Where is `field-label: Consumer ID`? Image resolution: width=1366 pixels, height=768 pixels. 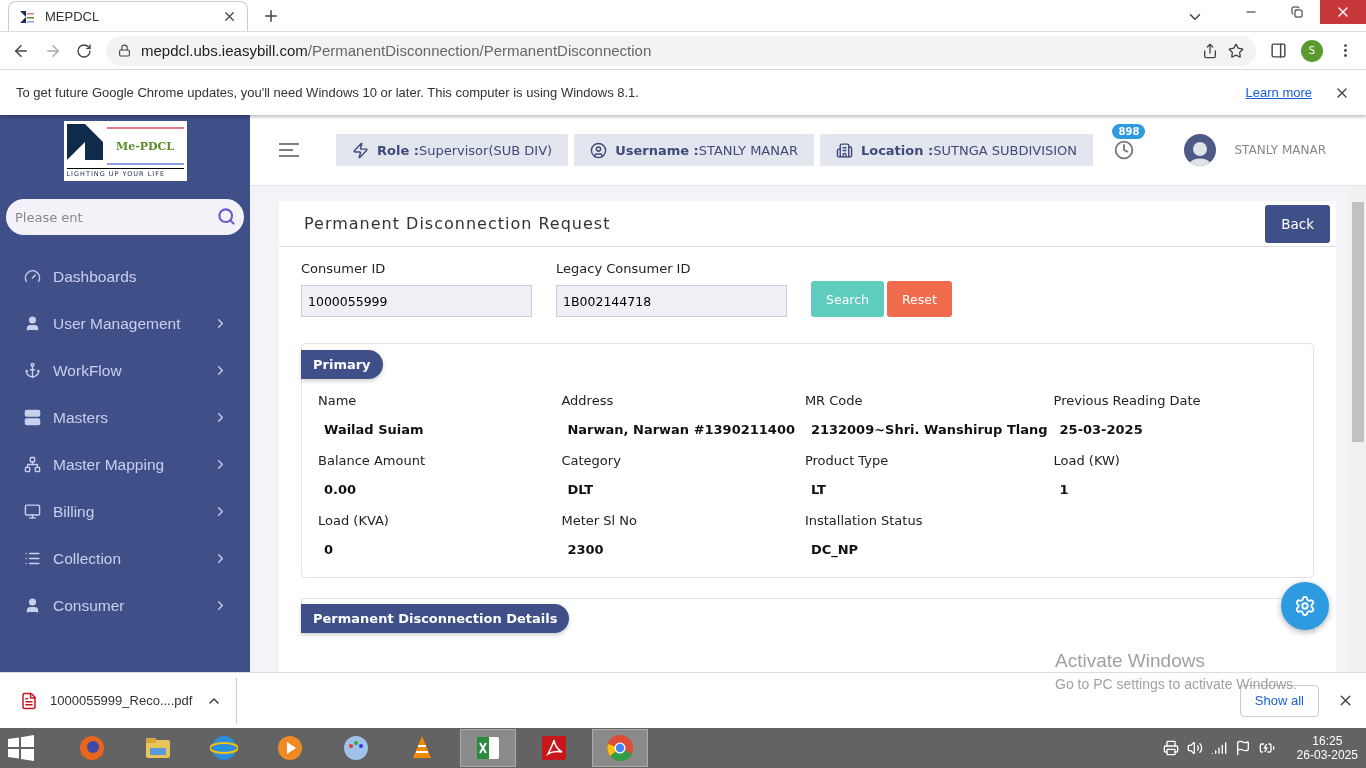
field-label: Consumer ID is located at coordinates (344, 268).